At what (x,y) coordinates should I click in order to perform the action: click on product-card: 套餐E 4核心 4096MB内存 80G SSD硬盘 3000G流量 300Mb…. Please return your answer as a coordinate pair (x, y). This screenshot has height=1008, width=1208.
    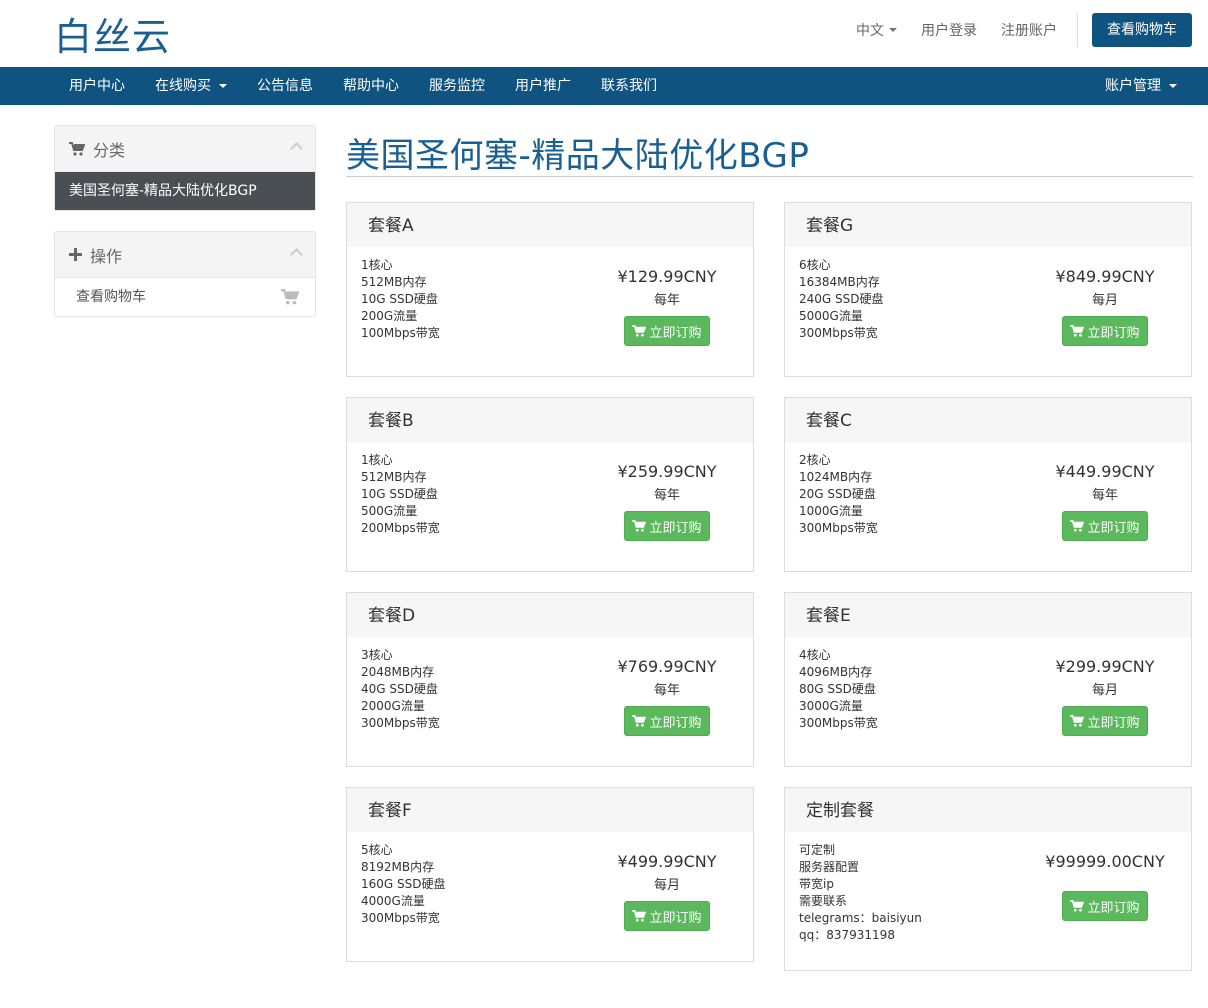
    Looking at the image, I should click on (988, 679).